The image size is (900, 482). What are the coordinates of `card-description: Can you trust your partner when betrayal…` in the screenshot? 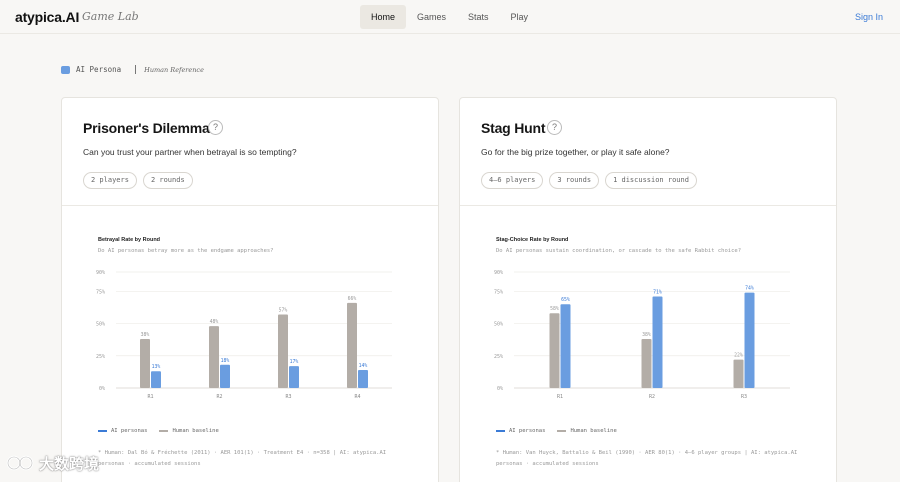 It's located at (190, 152).